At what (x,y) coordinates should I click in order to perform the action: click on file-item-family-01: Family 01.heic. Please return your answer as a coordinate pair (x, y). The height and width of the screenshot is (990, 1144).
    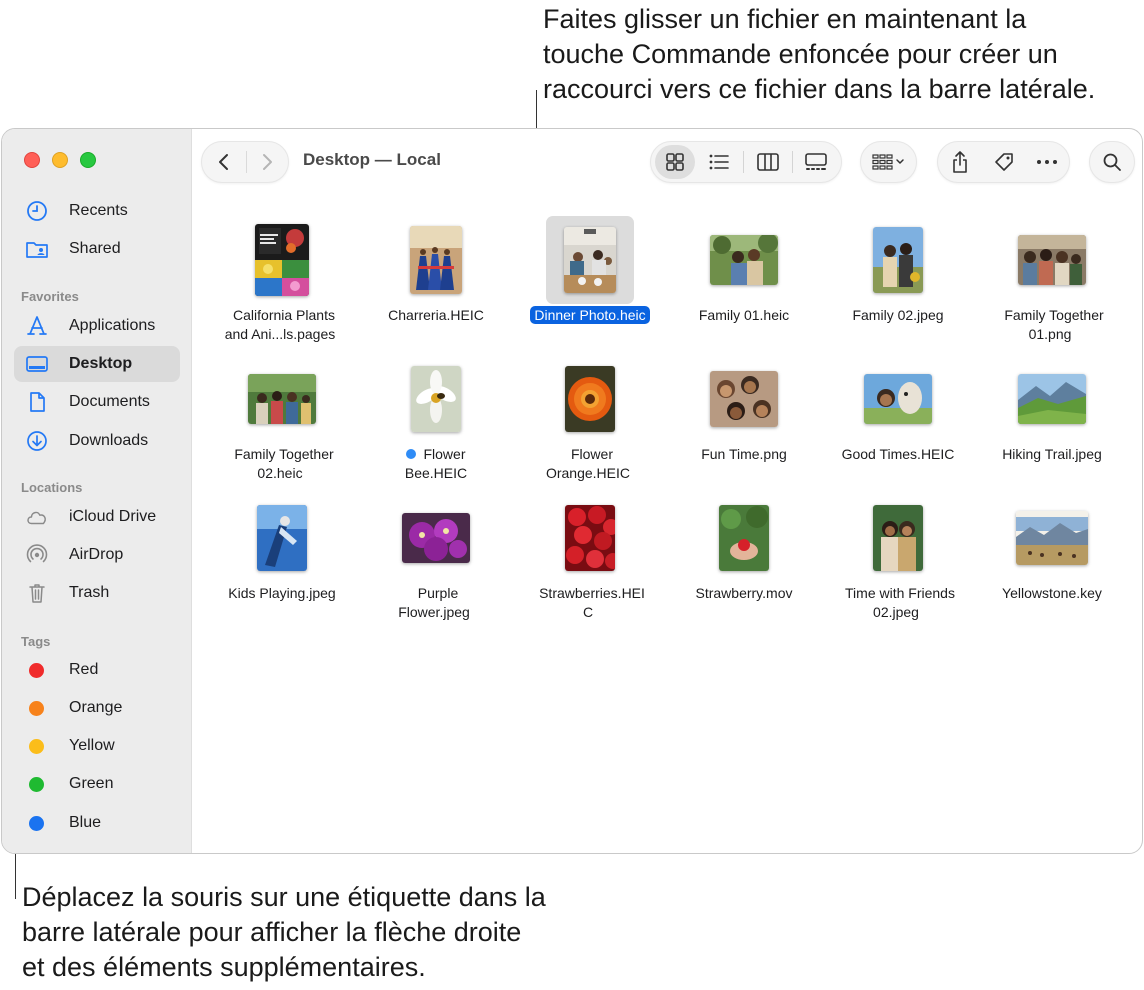
    Looking at the image, I should click on (744, 282).